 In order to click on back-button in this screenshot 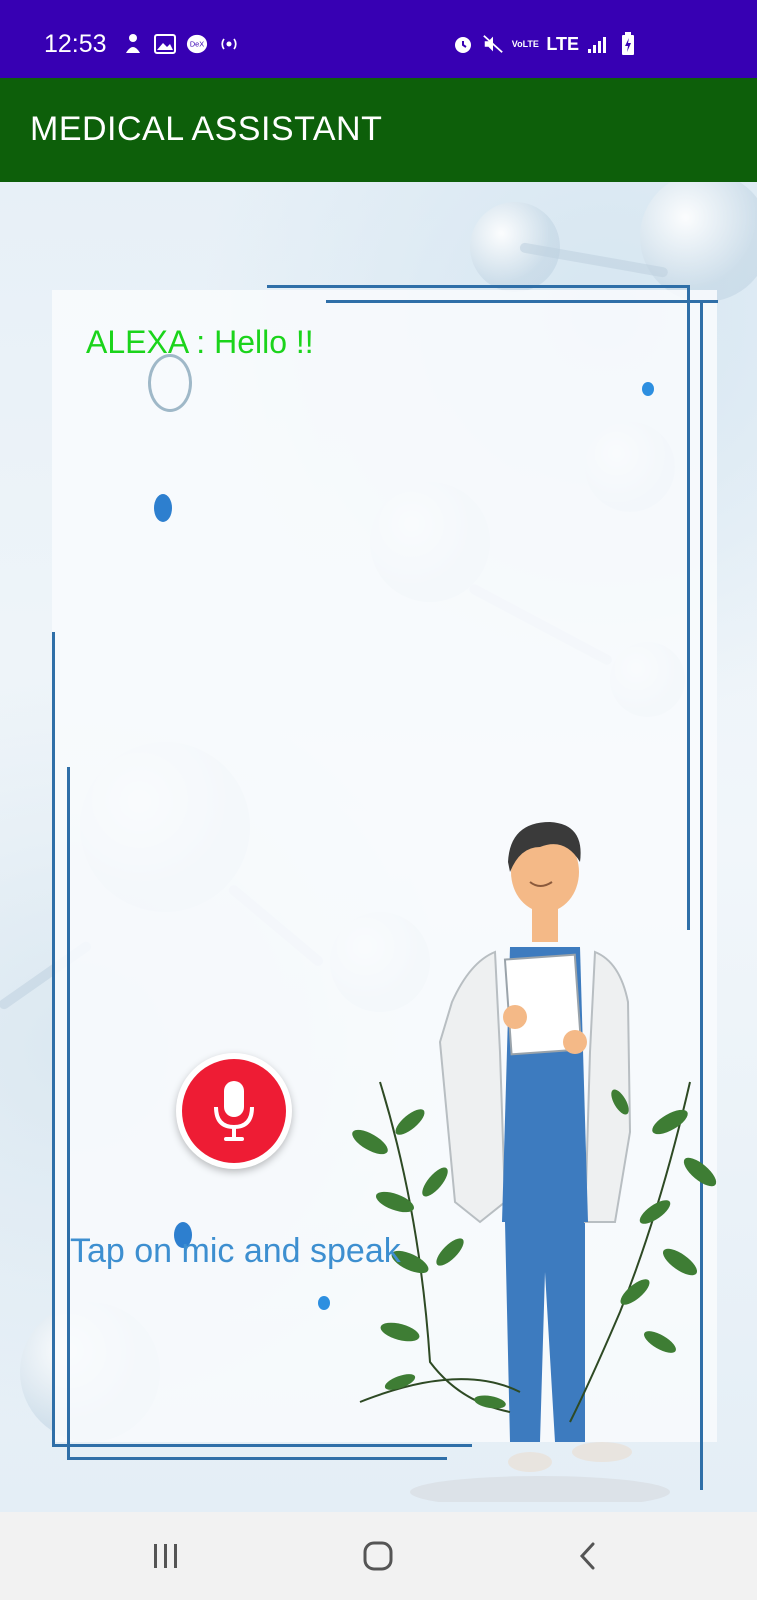, I will do `click(588, 1556)`.